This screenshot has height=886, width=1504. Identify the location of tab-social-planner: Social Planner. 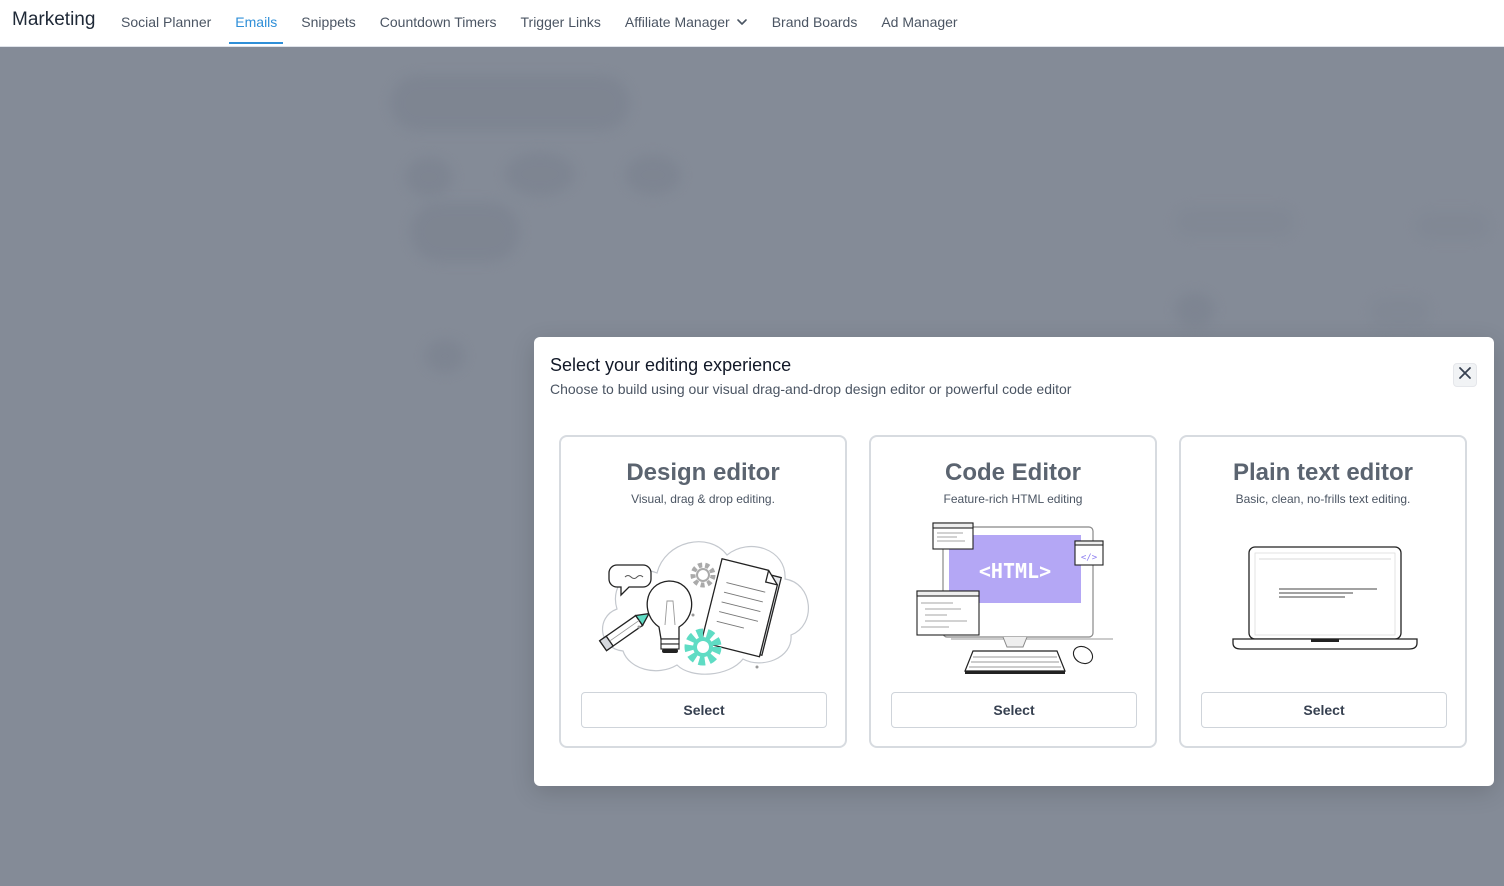
(166, 22).